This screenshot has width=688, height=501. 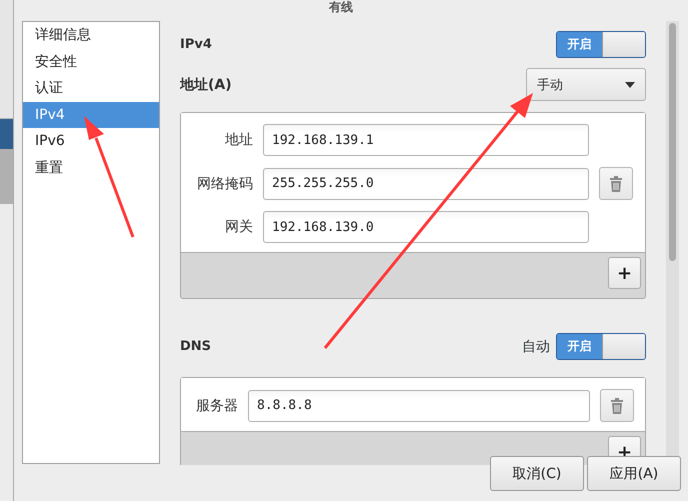 What do you see at coordinates (426, 140) in the screenshot?
I see `input-field: 192.168.139.1` at bounding box center [426, 140].